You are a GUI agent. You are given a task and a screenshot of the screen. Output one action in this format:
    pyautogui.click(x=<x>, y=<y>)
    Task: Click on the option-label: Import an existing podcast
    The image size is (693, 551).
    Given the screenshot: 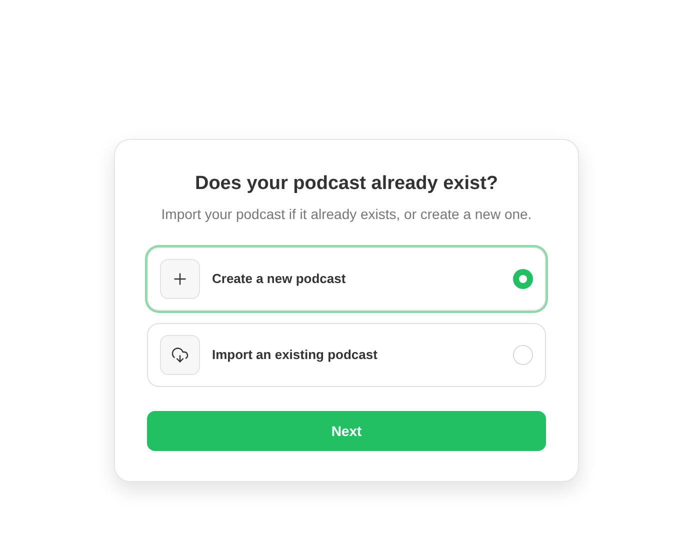 What is the action you would take?
    pyautogui.click(x=295, y=355)
    